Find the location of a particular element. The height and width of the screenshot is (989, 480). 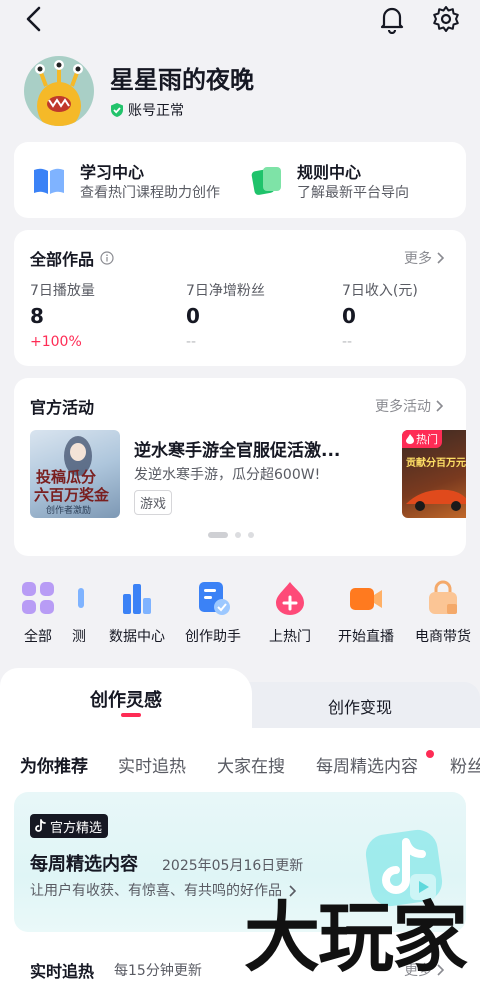

stat-income: 7日收入(元) 0 -- is located at coordinates (380, 315).